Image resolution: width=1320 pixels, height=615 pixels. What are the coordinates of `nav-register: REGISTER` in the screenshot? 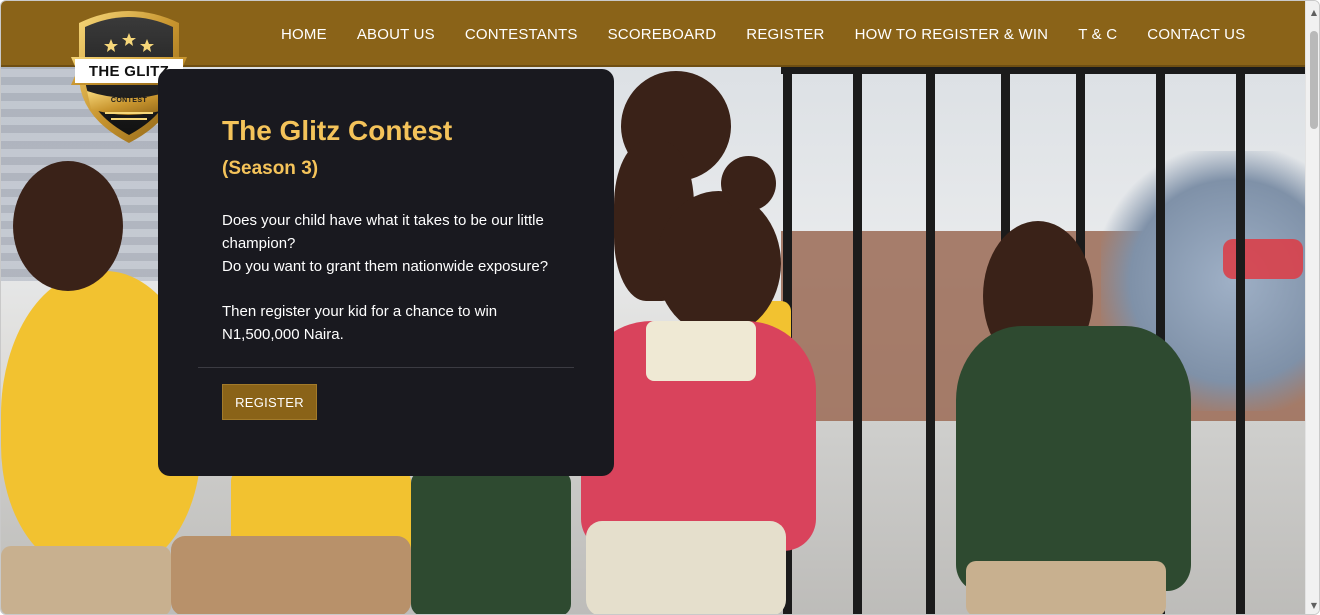 It's located at (785, 34).